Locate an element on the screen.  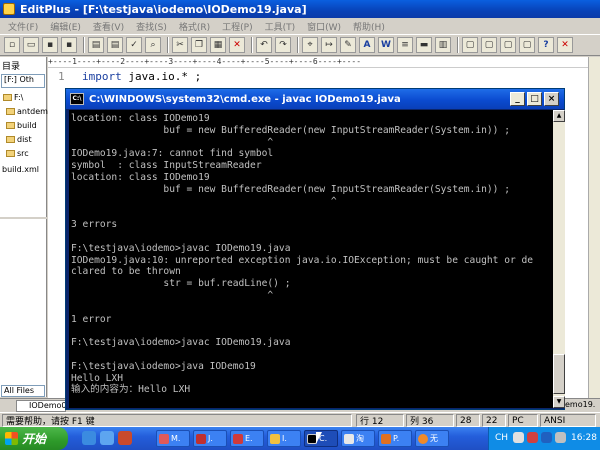
column-icon: ▥ is located at coordinates (443, 45).